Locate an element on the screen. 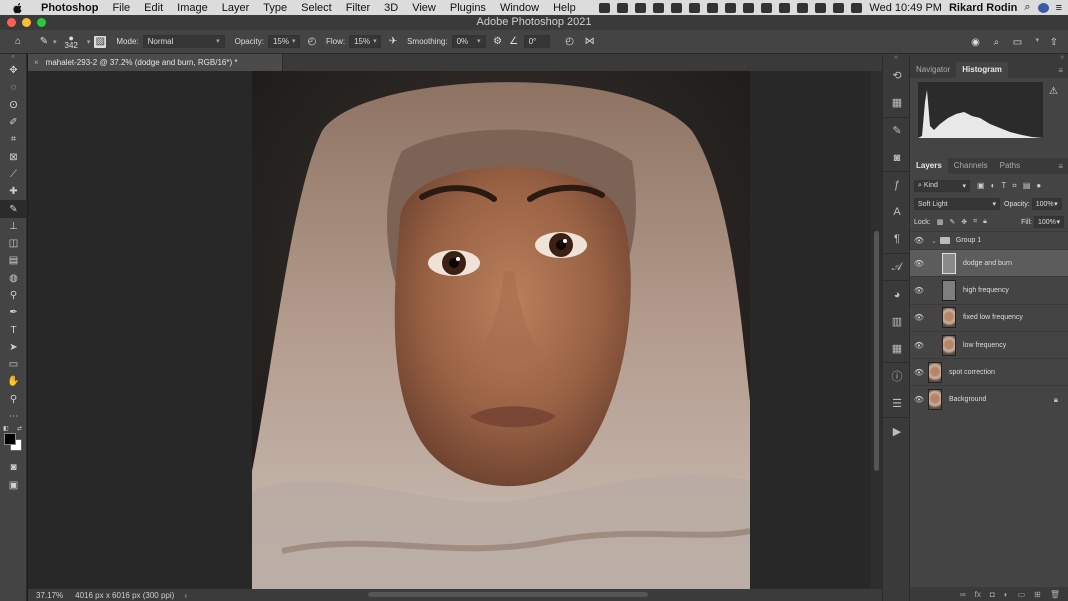 This screenshot has height=601, width=1068. display-icon is located at coordinates (695, 7).